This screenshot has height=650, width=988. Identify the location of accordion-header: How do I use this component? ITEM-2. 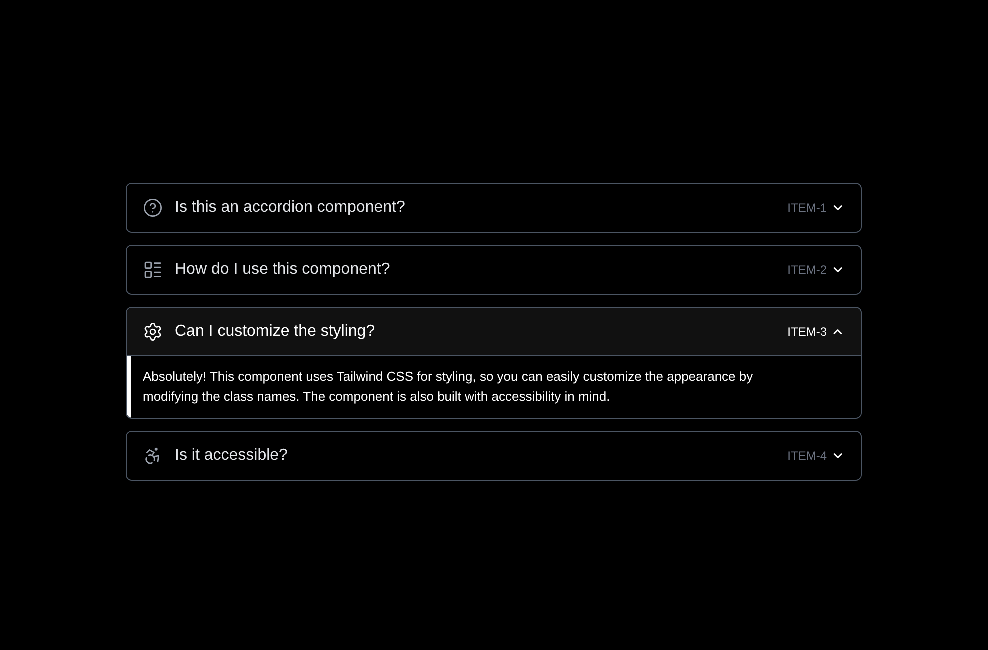
(494, 270).